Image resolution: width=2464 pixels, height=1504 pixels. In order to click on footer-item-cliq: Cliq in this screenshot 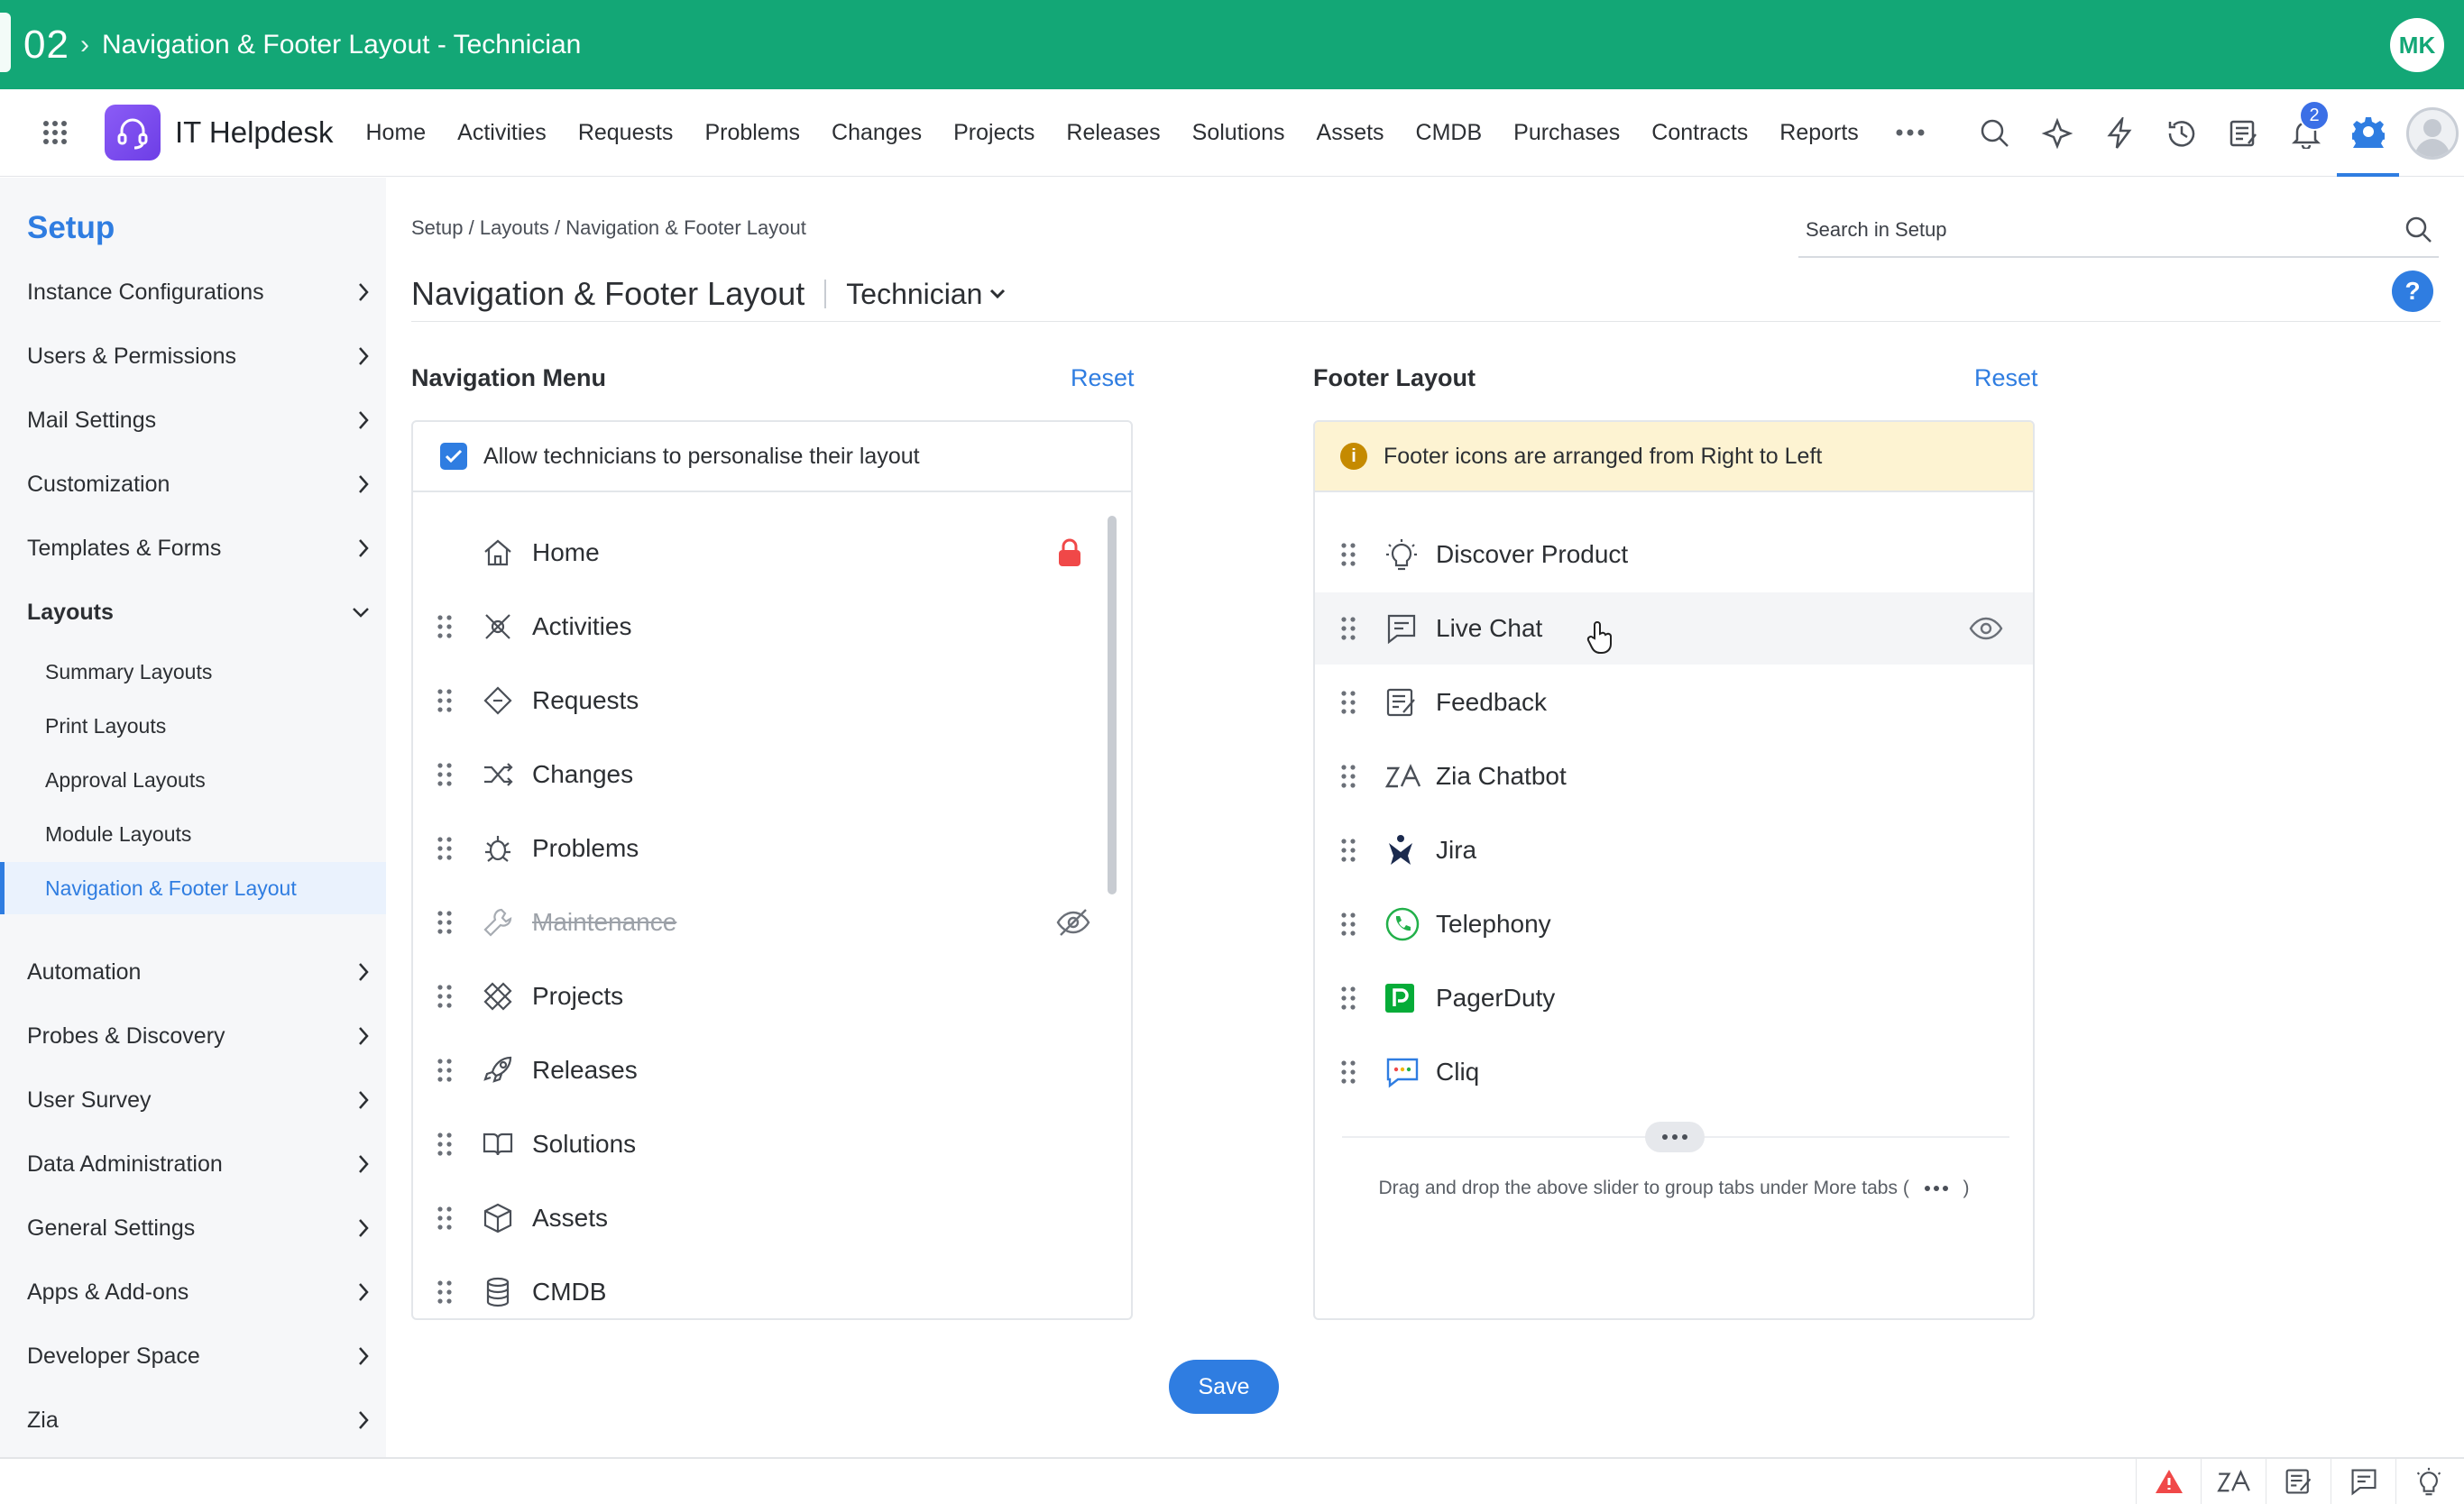, I will do `click(1674, 1072)`.